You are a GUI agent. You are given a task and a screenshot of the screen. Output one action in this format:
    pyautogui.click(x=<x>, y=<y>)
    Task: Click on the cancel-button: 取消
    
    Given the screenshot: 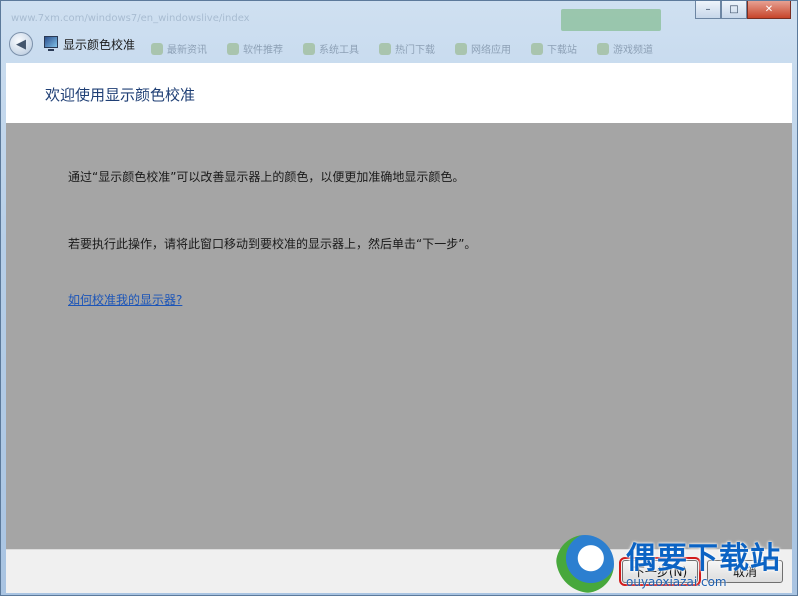 What is the action you would take?
    pyautogui.click(x=745, y=571)
    